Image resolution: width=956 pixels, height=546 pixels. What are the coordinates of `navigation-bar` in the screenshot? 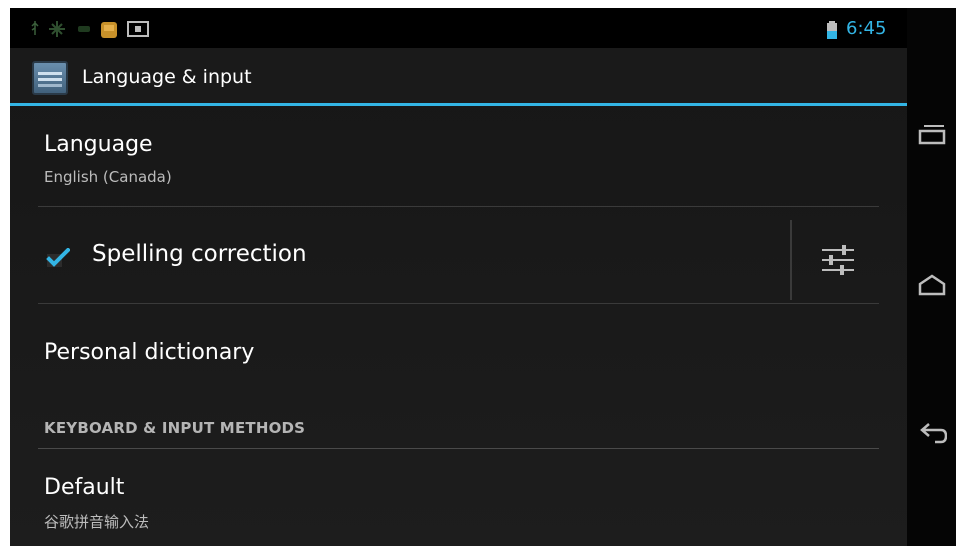 It's located at (931, 277).